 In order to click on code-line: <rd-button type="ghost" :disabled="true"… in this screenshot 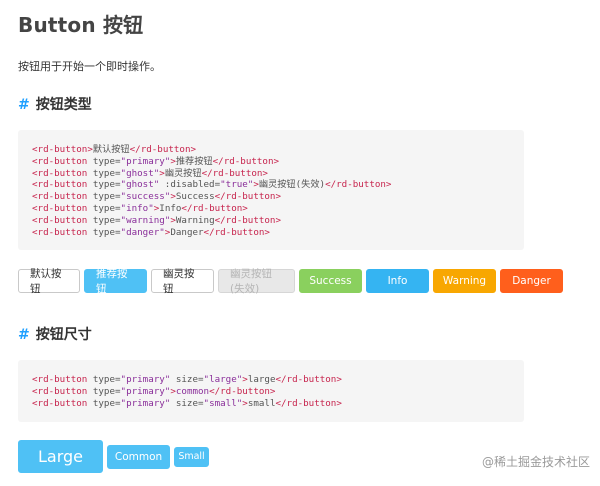, I will do `click(271, 185)`.